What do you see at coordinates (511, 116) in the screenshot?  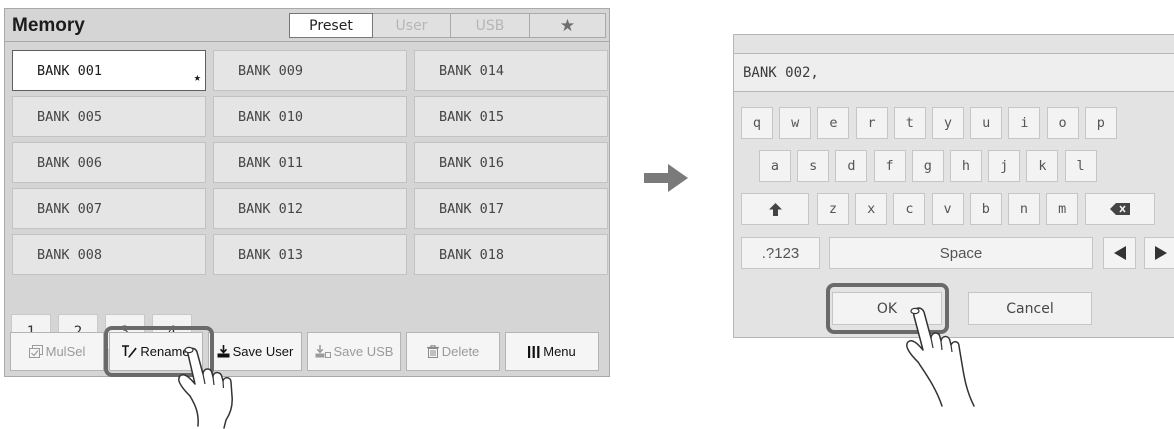 I see `bank-slot: BANK 015` at bounding box center [511, 116].